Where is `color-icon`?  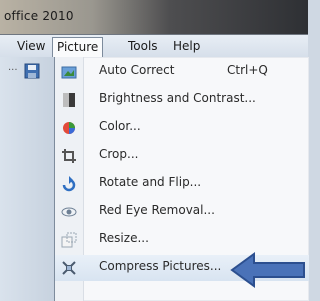
color-icon is located at coordinates (69, 128).